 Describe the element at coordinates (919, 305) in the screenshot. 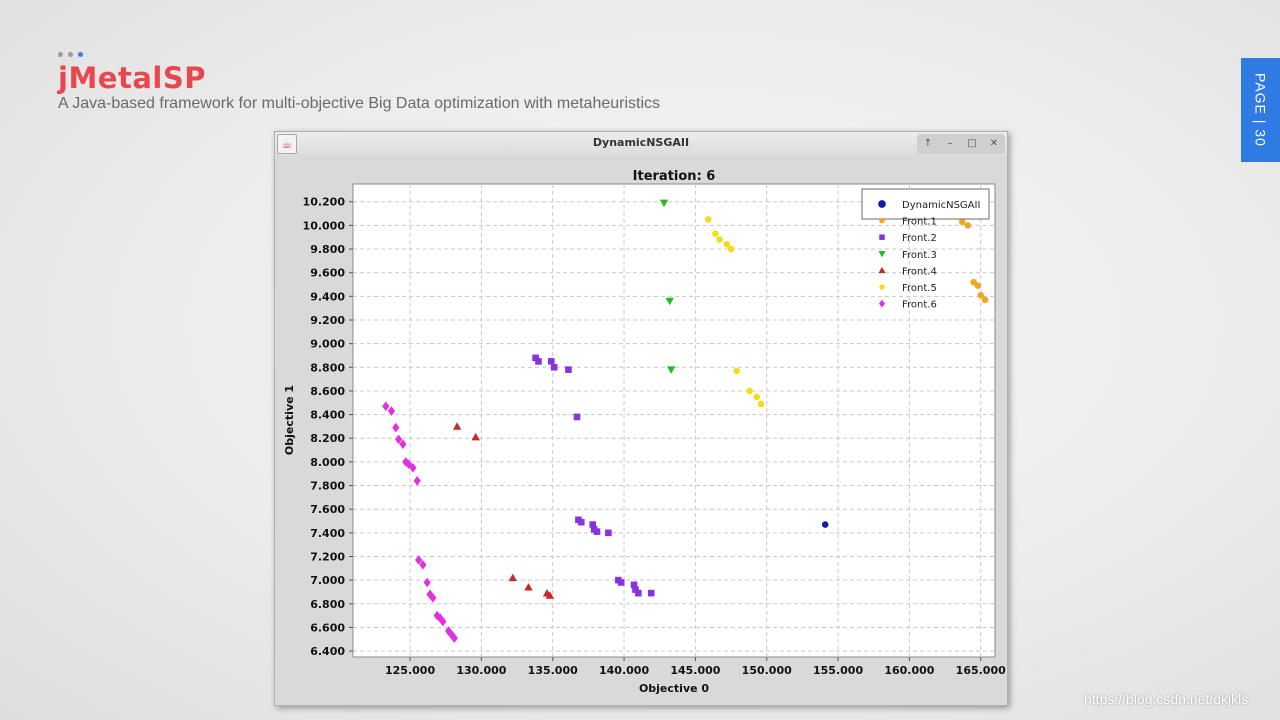

I see `legend-label: Front.6` at that location.